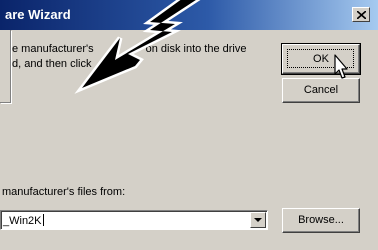 The width and height of the screenshot is (378, 250). I want to click on instruction-line-2: d, and then click, so click(52, 64).